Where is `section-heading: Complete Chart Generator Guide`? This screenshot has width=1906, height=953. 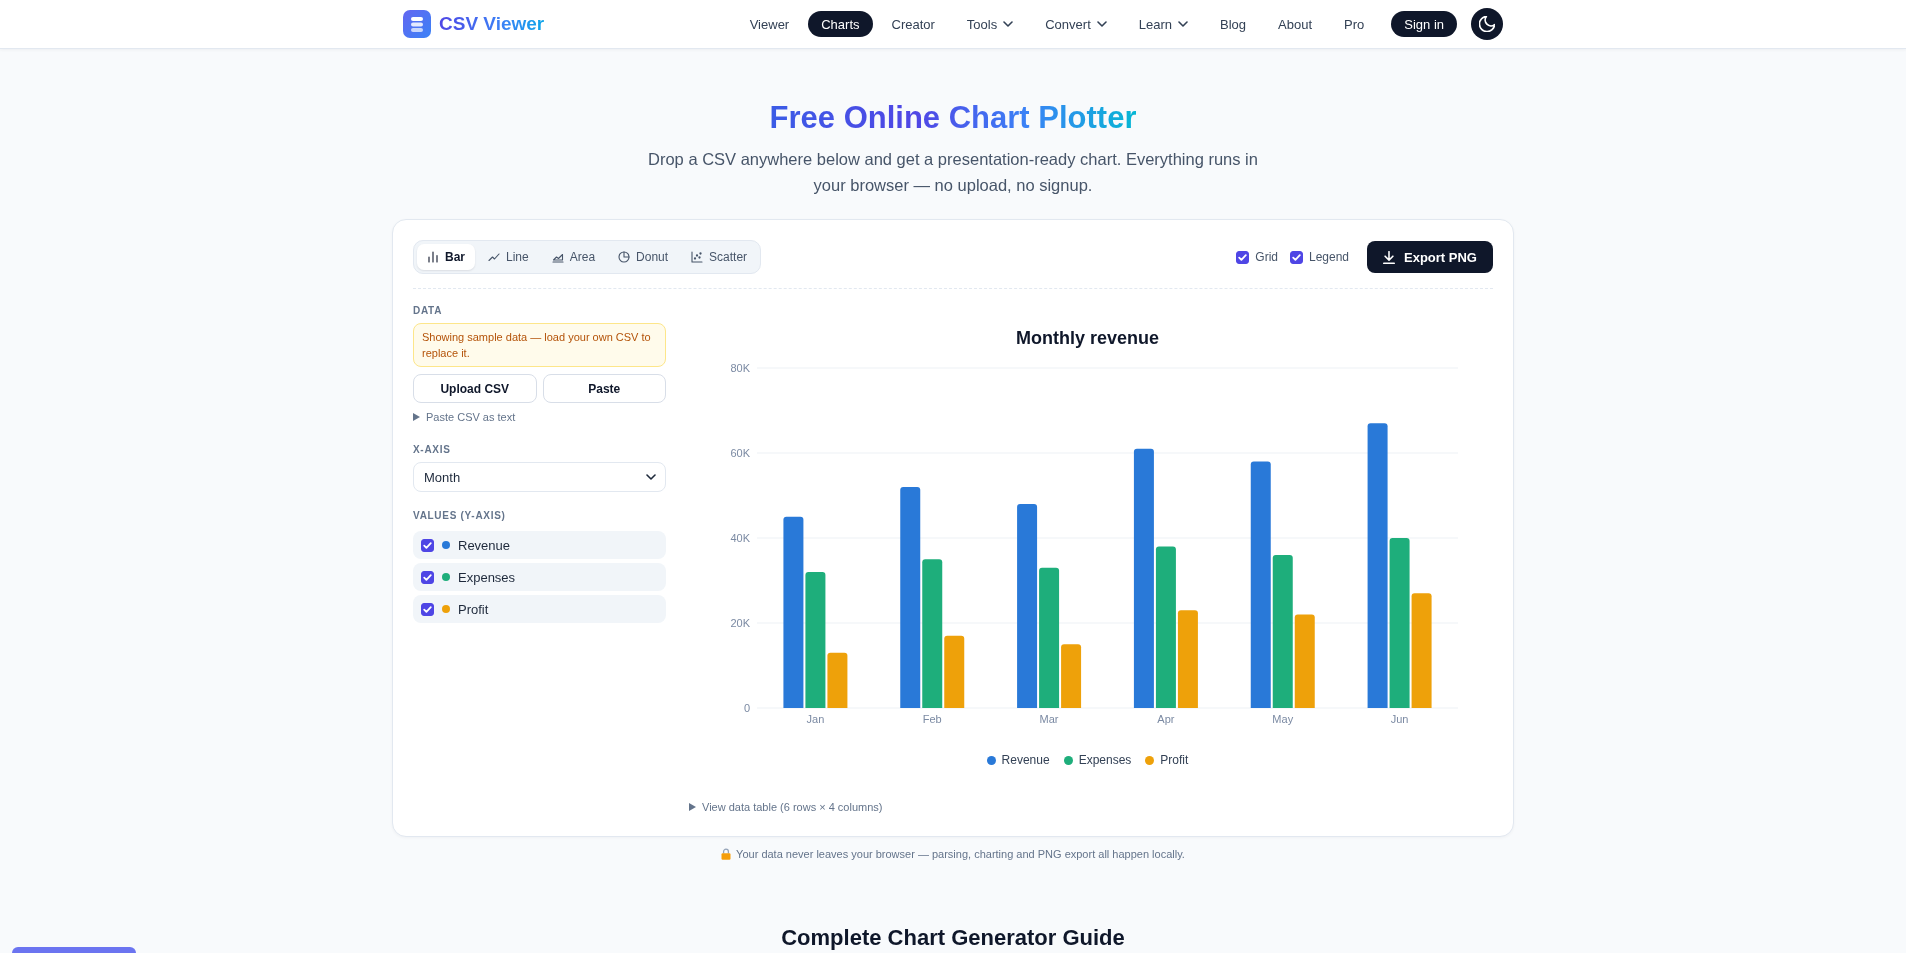
section-heading: Complete Chart Generator Guide is located at coordinates (953, 938).